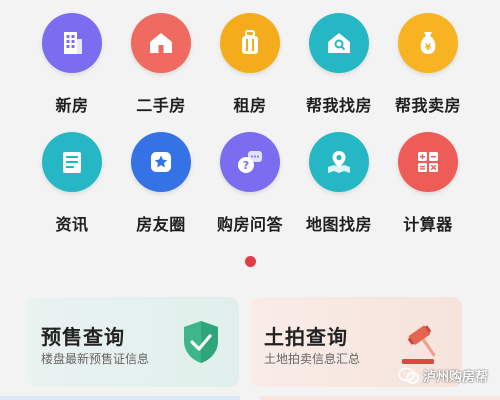 This screenshot has width=500, height=400. I want to click on card-subtitle: 土地拍卖信息汇总, so click(312, 359).